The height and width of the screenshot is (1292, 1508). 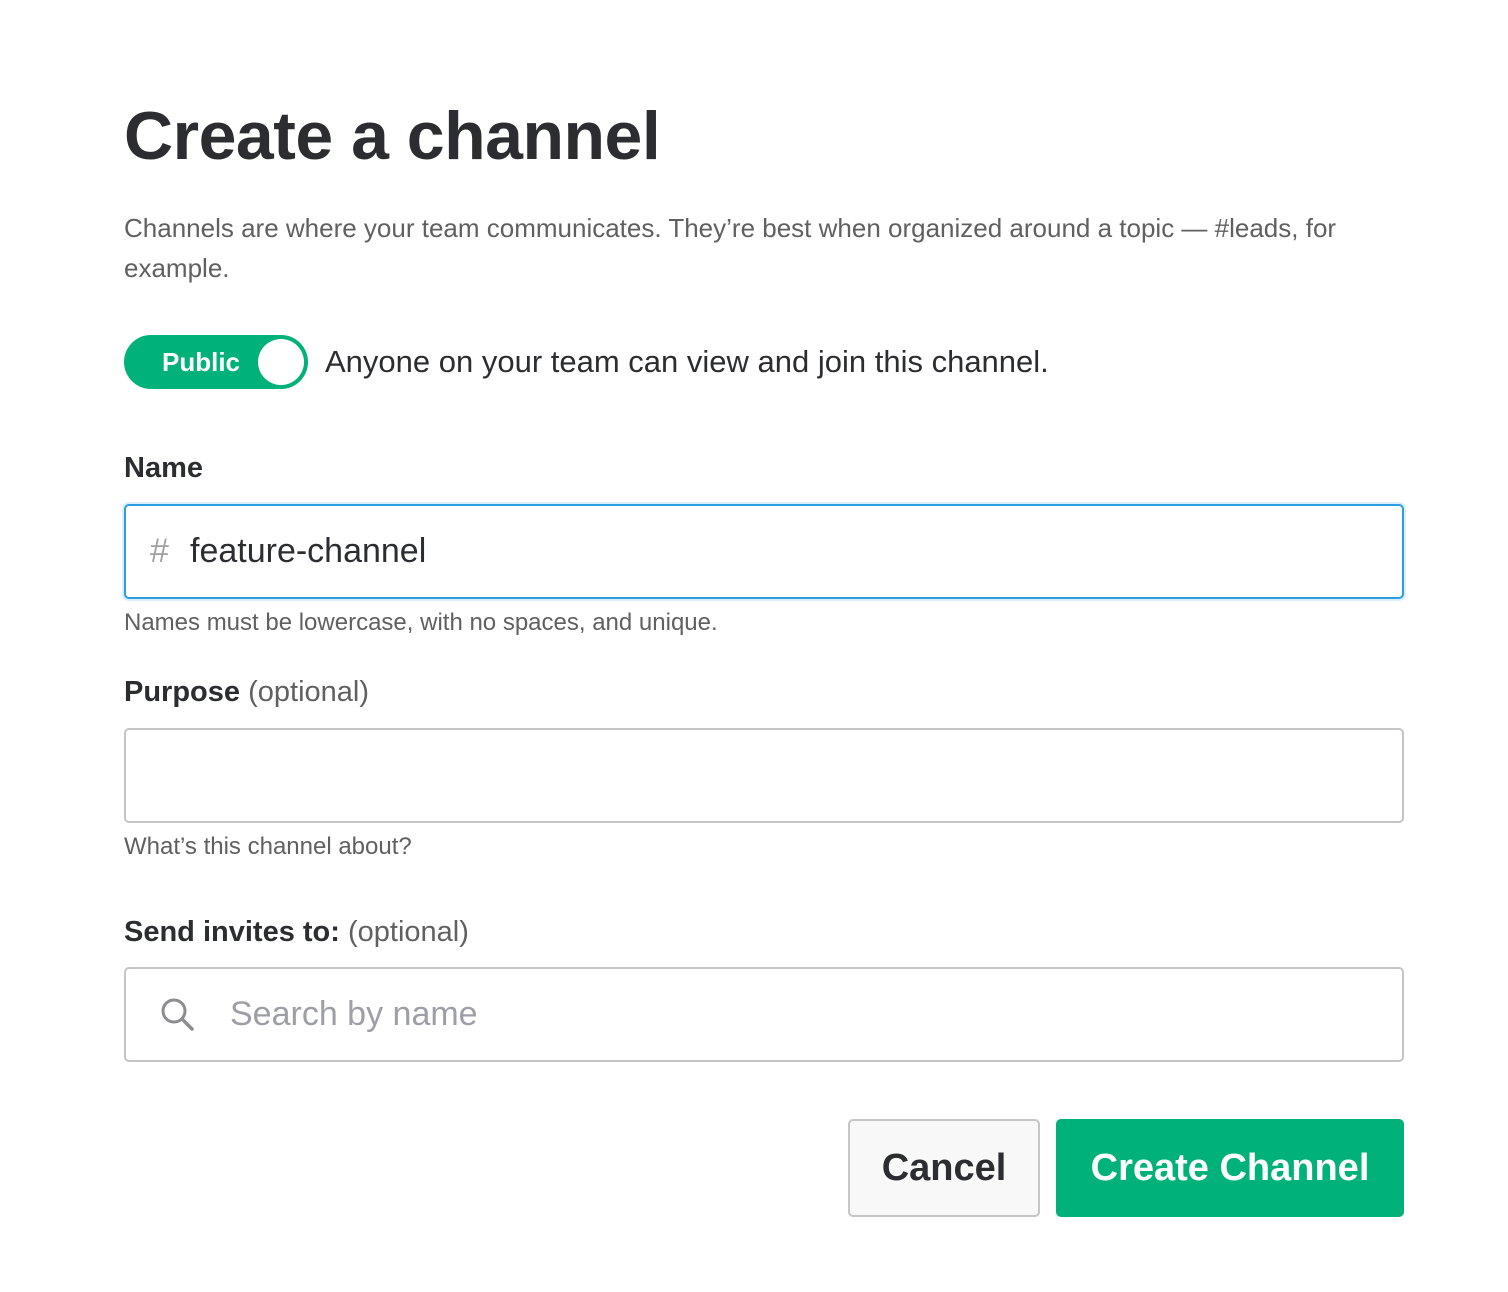 I want to click on public-toggle: Public, so click(x=216, y=362).